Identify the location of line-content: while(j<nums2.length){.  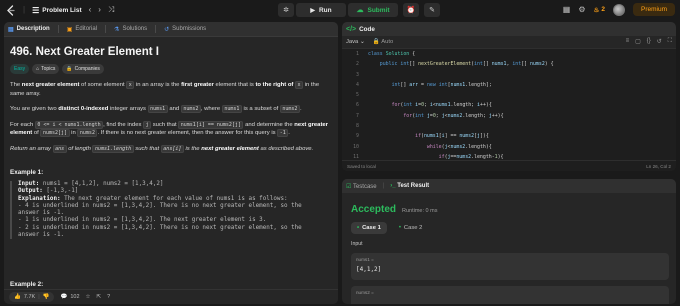
(459, 146).